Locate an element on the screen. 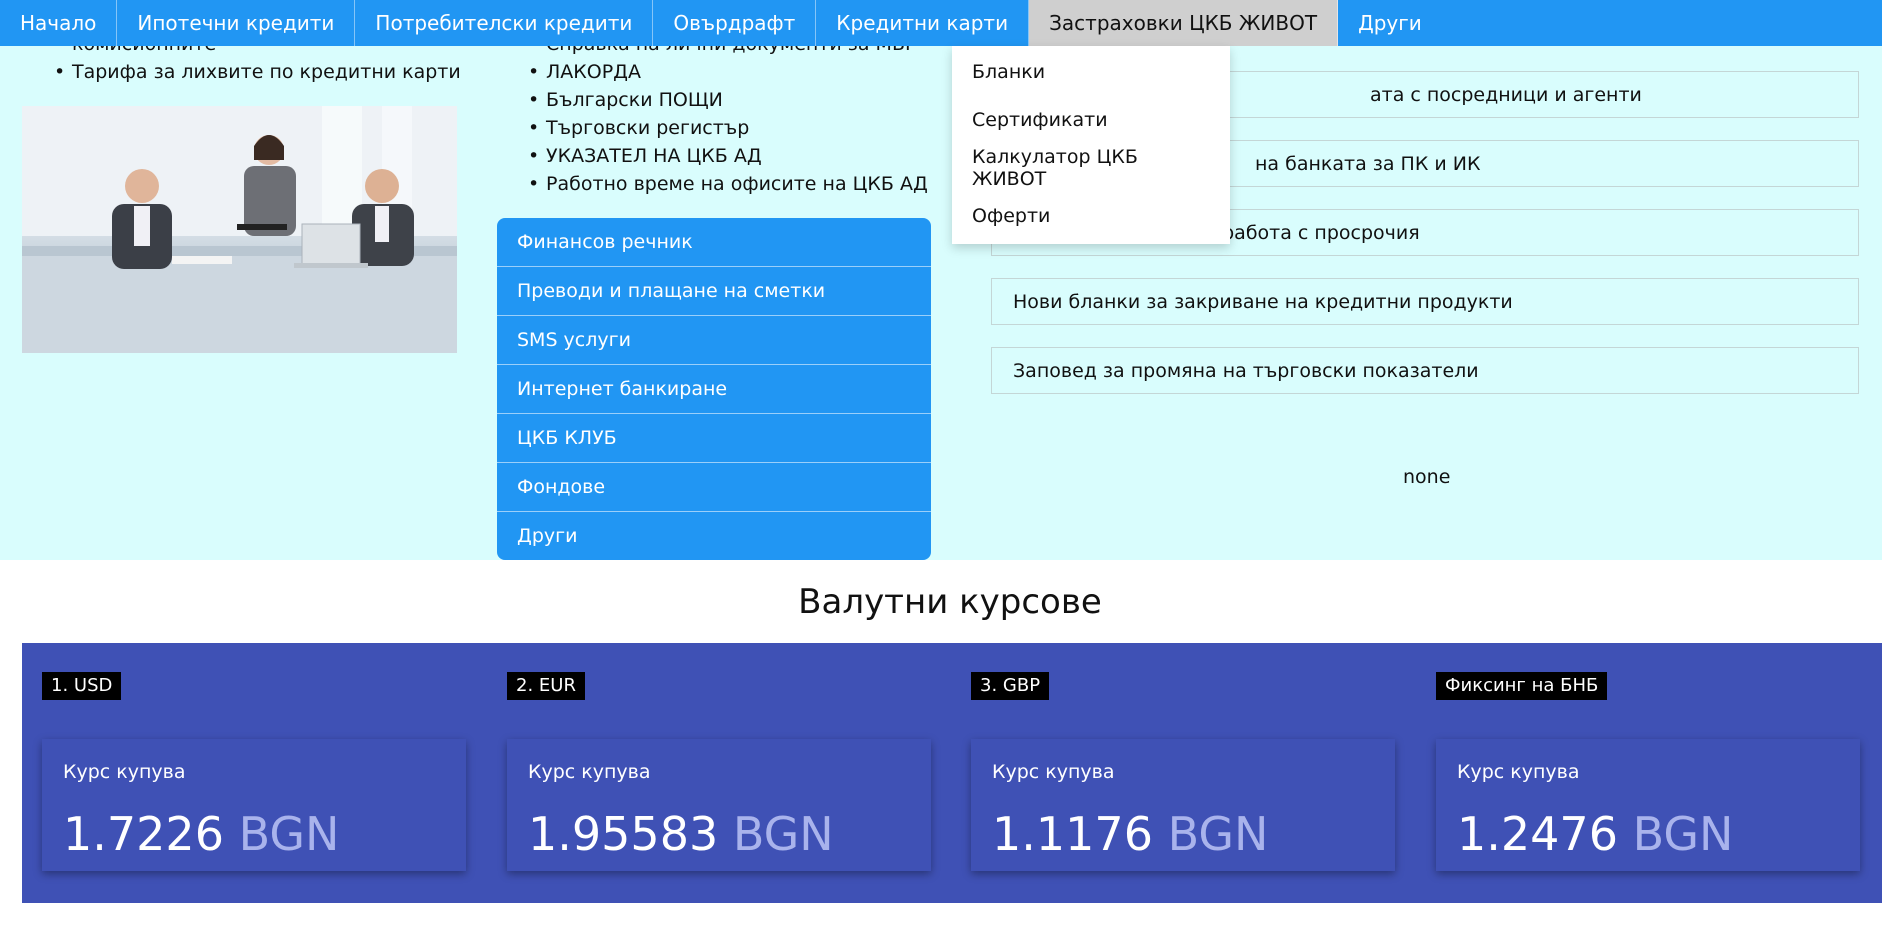  nav-item-other: Други is located at coordinates (1390, 23).